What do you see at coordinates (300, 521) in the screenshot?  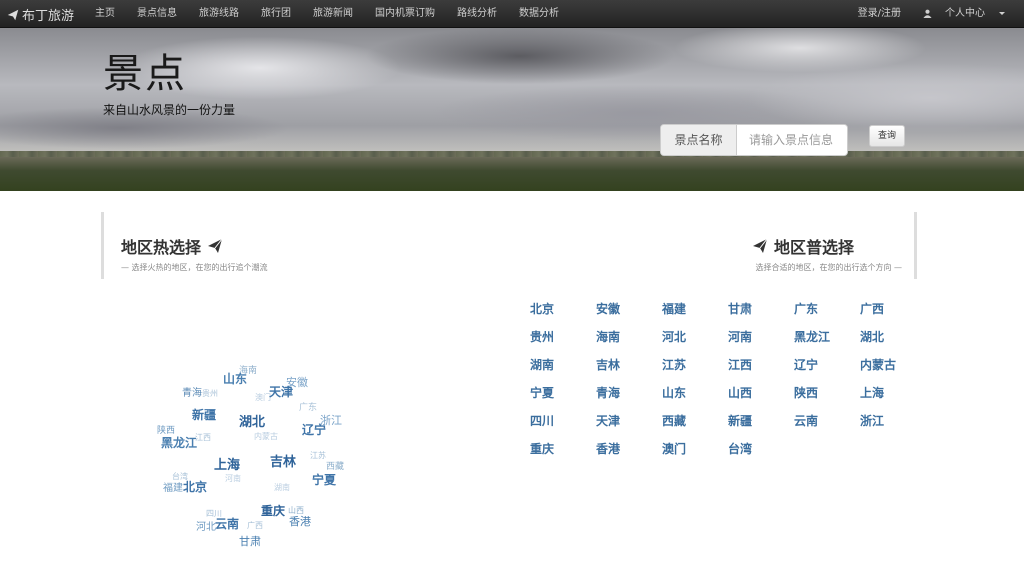 I see `word-cloud-item: 香港` at bounding box center [300, 521].